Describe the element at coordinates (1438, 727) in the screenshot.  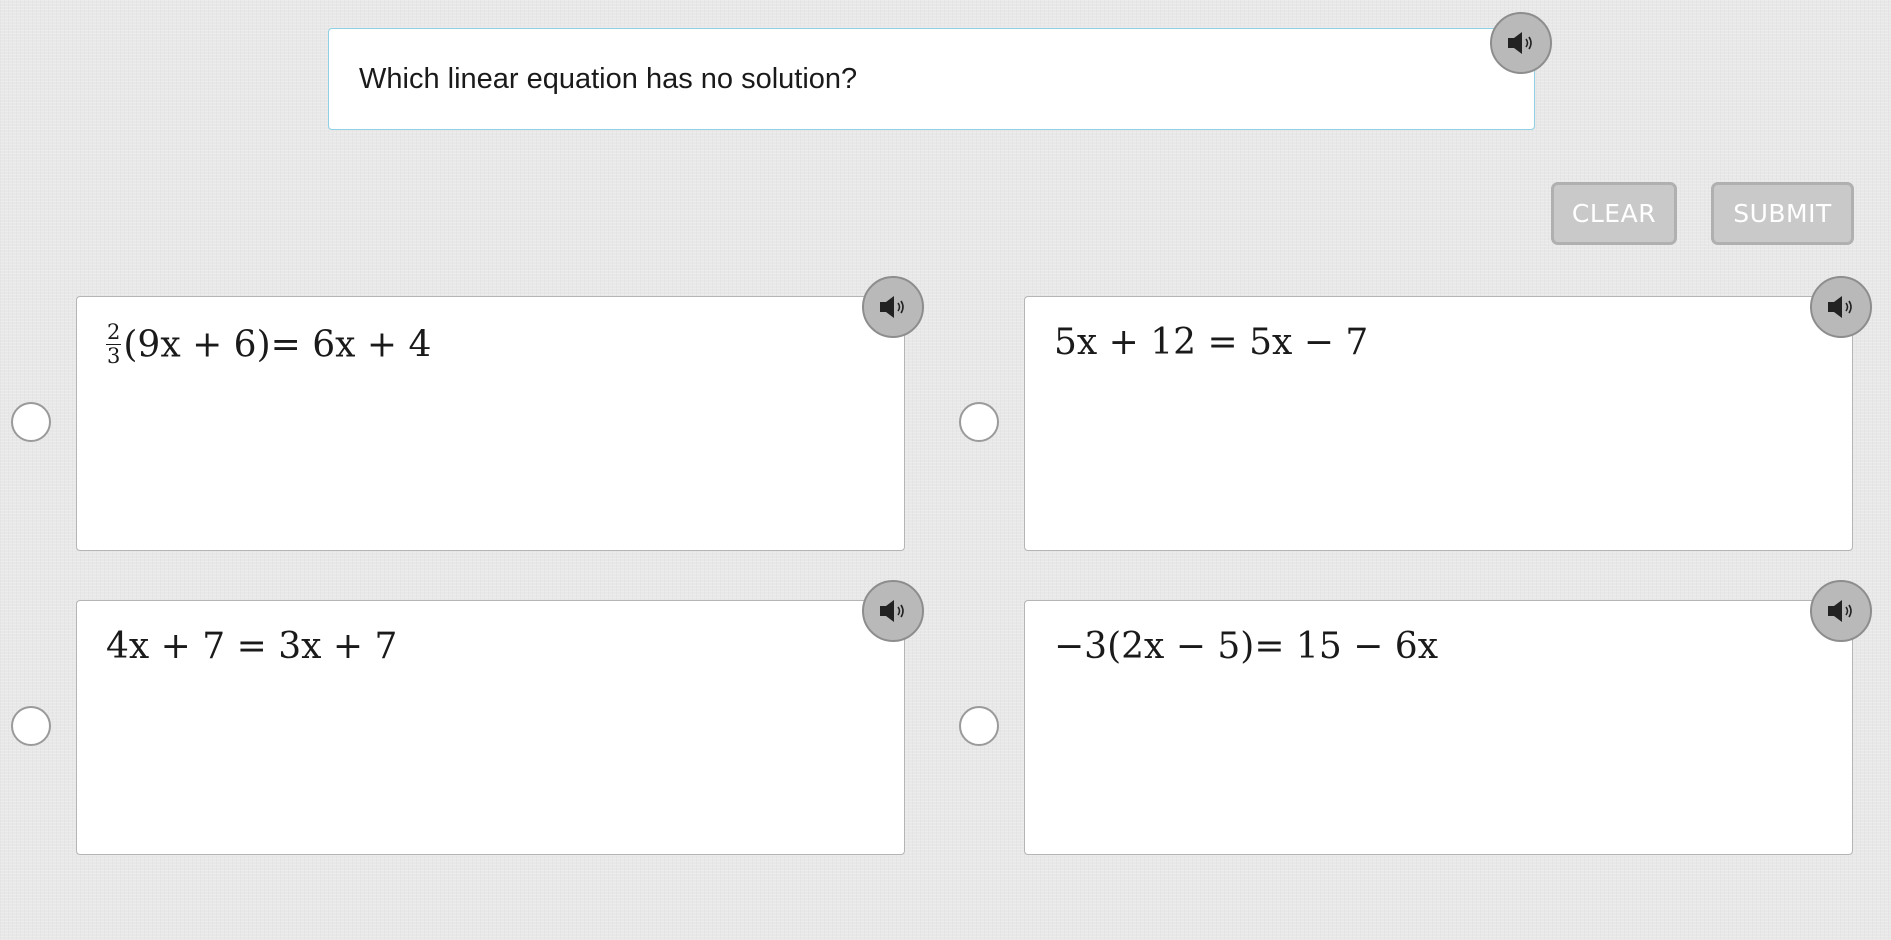
I see `answer-option-4: −3(2x − 5)= 15 − 6x` at that location.